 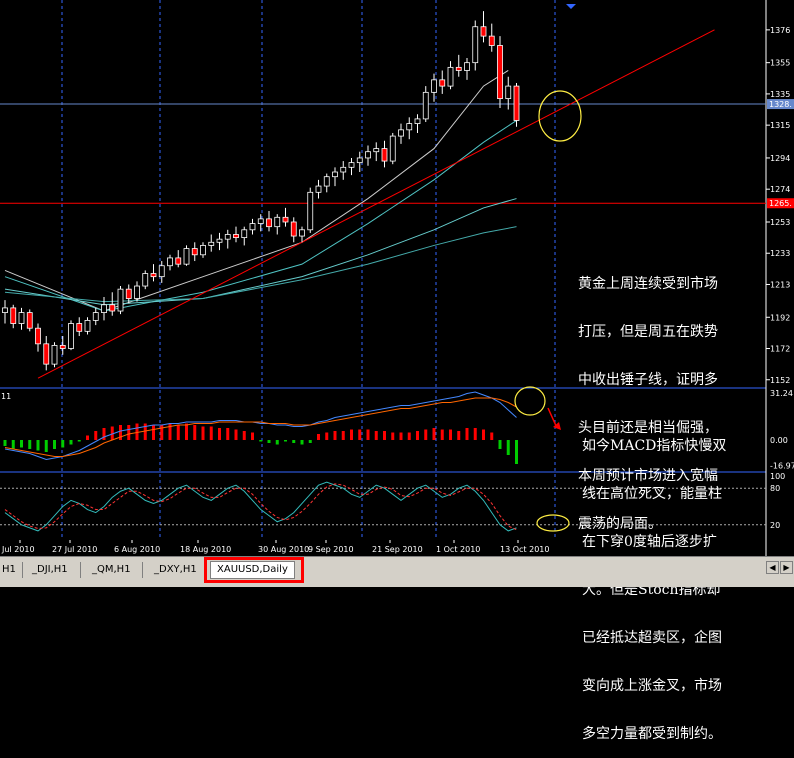 I want to click on x-axis-label: 13 Oct 2010, so click(x=524, y=549).